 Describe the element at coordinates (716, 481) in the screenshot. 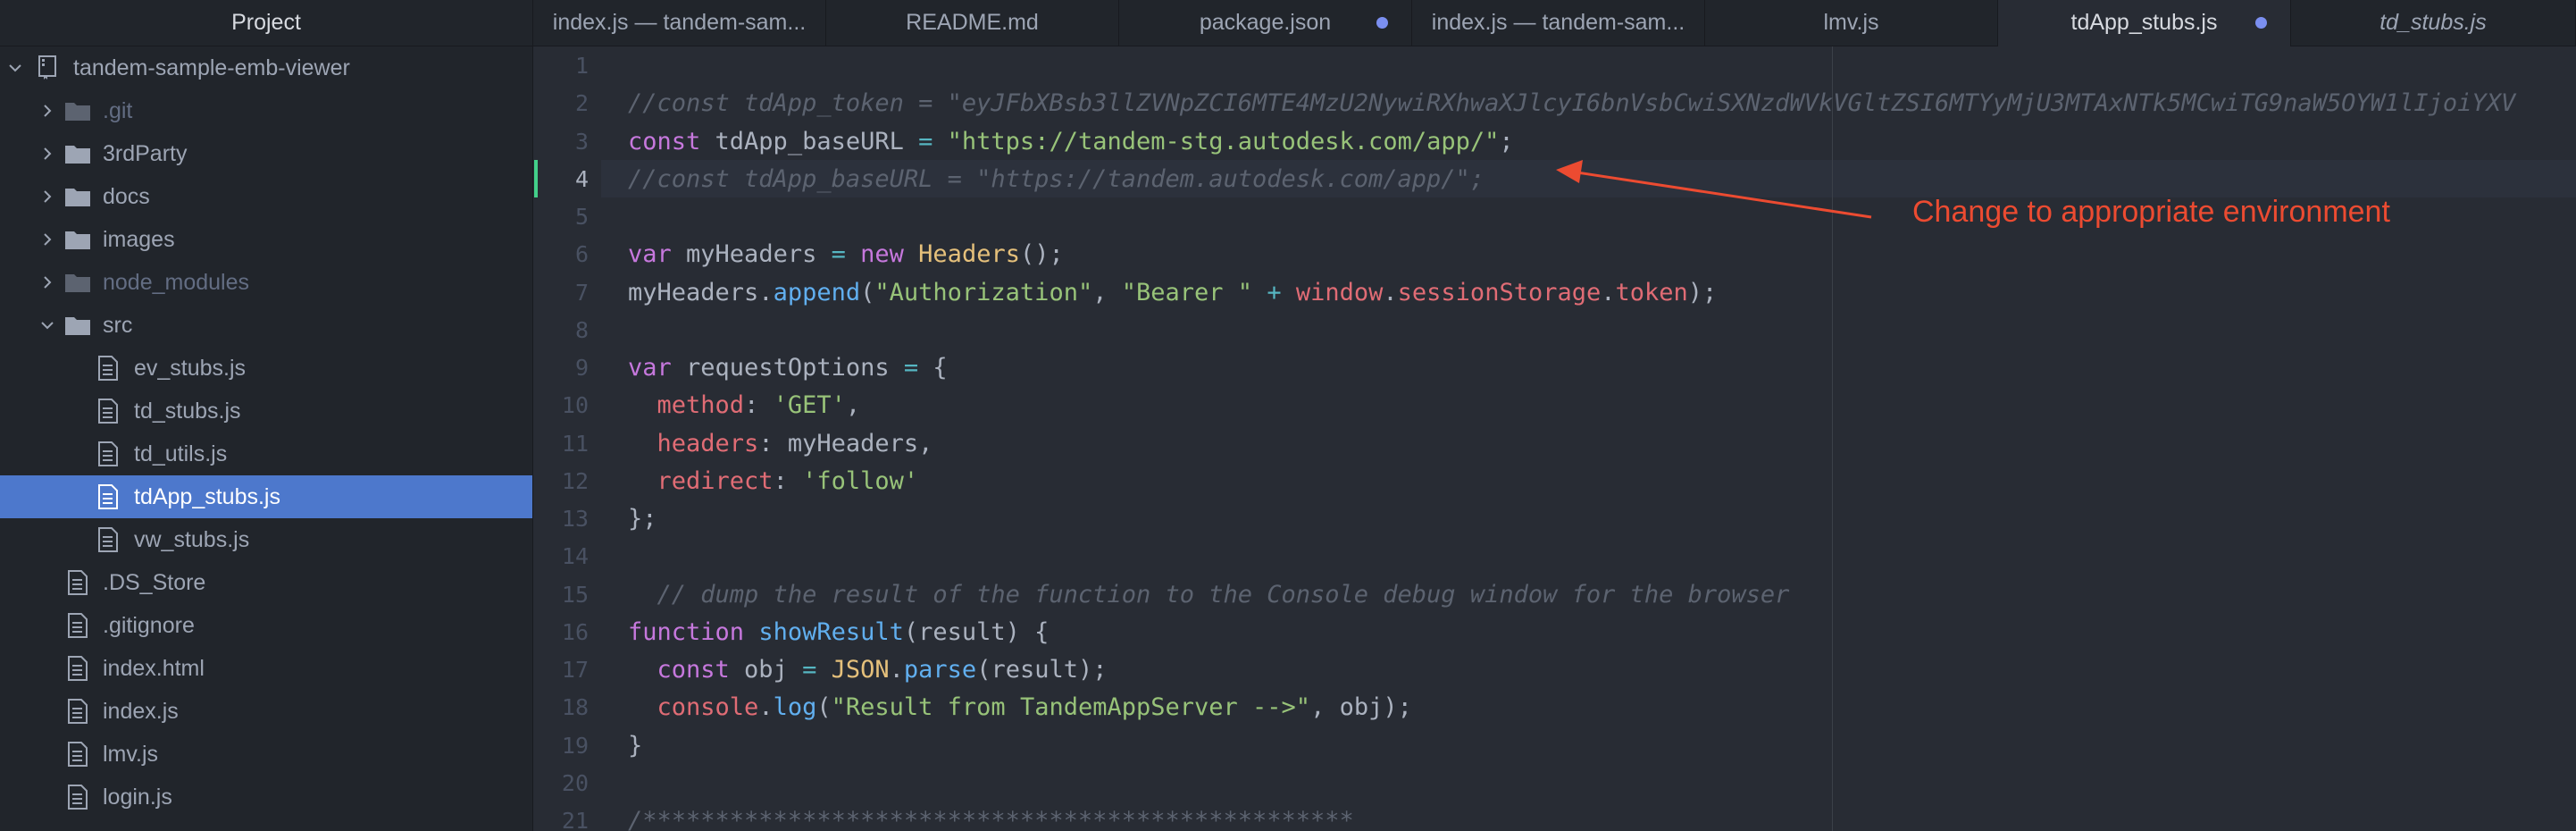

I see `code-token: redirect` at that location.